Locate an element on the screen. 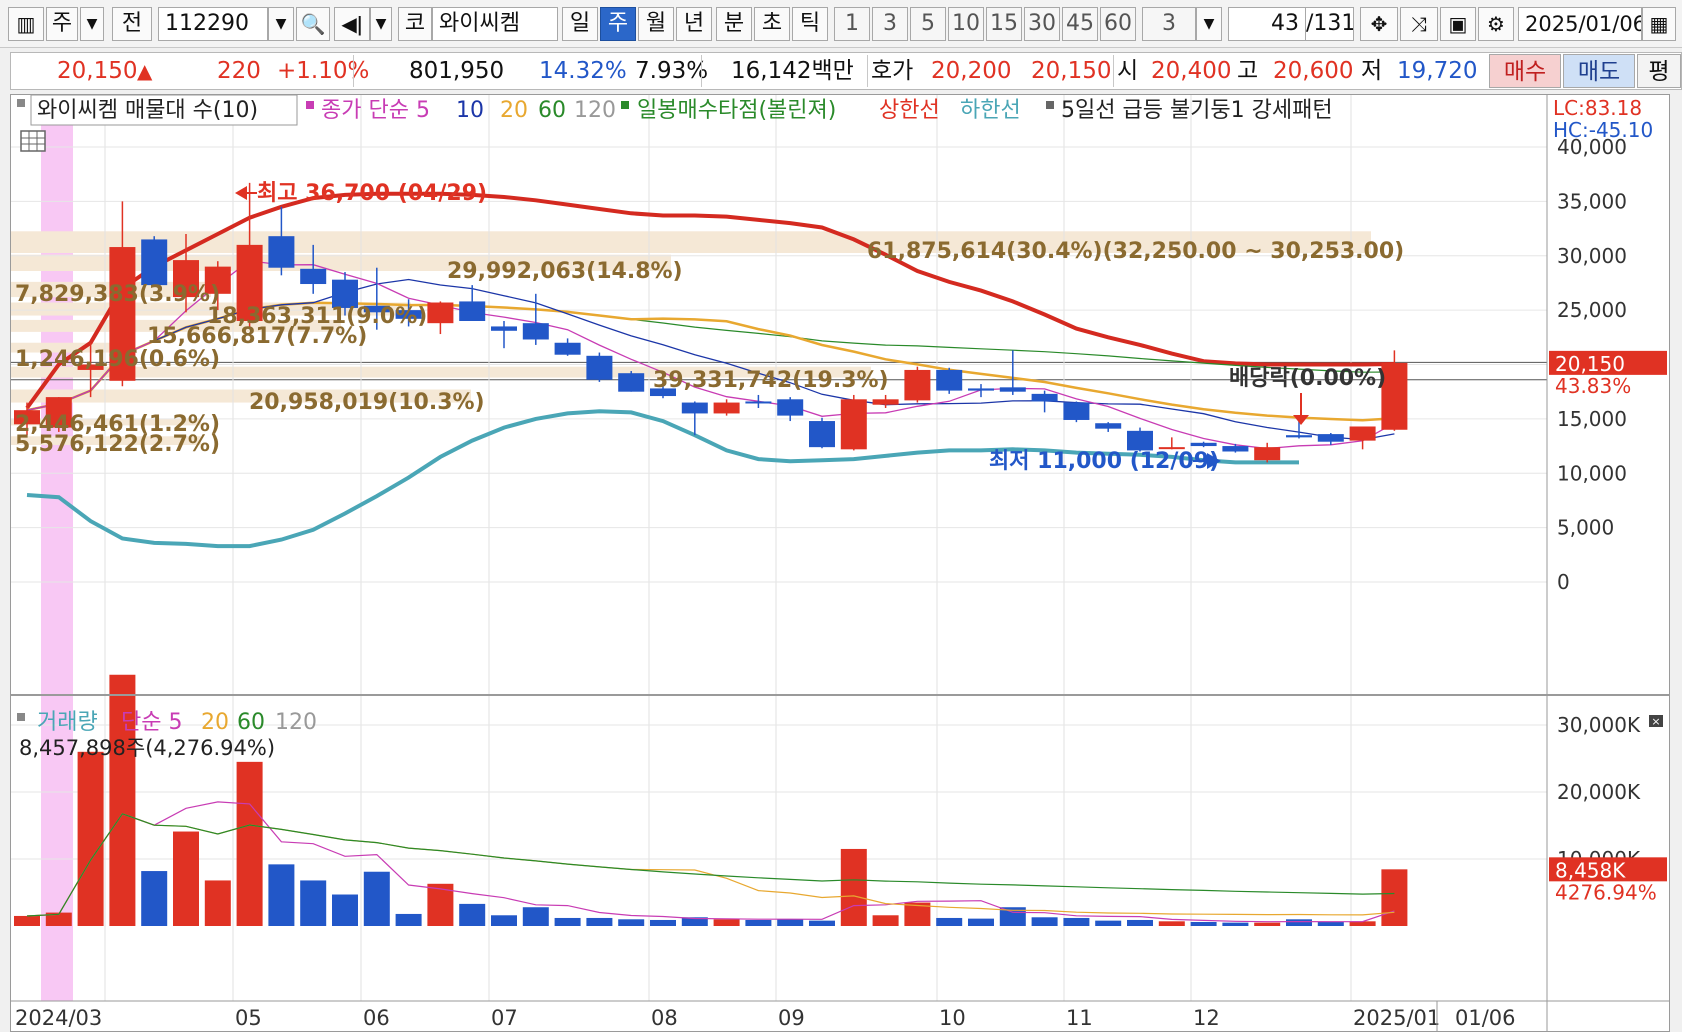 The width and height of the screenshot is (1682, 1032). tab-tick: 틱 is located at coordinates (810, 24).